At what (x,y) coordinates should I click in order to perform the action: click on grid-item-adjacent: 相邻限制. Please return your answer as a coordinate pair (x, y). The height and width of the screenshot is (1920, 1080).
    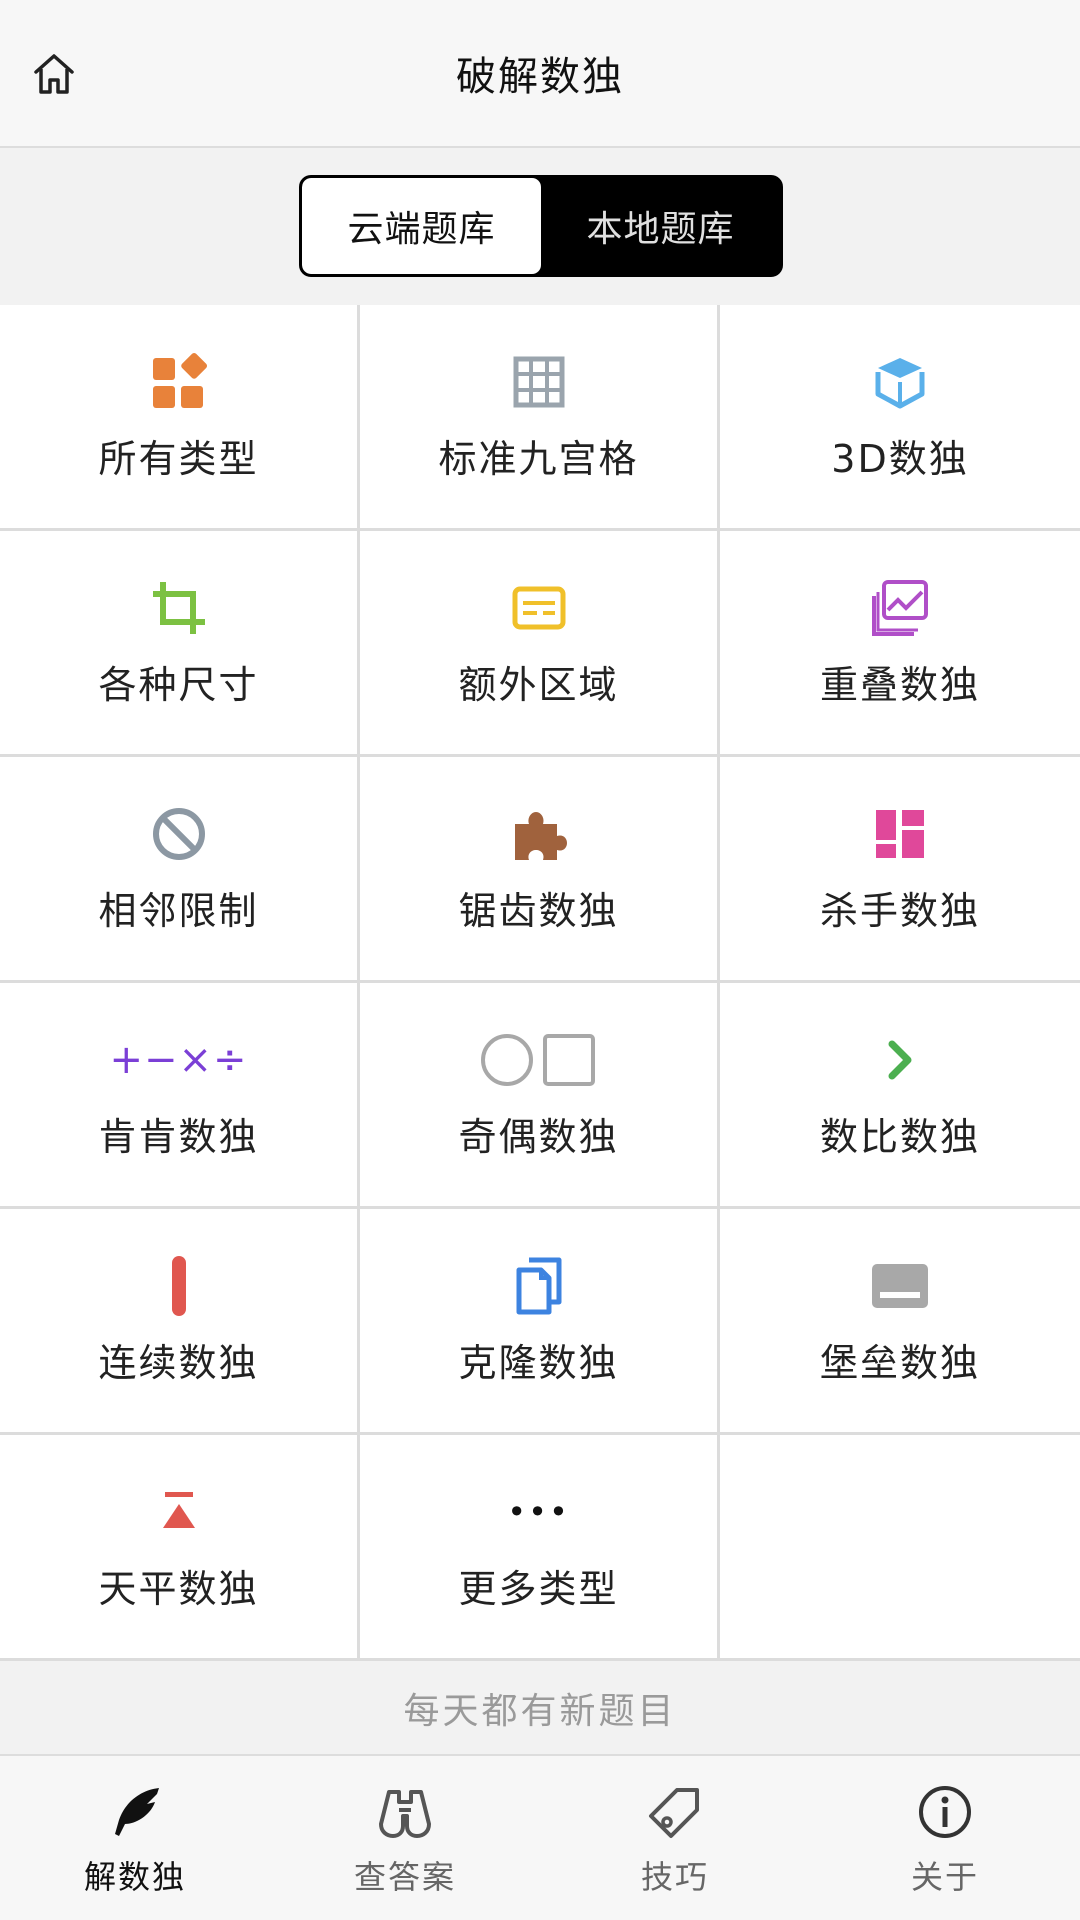
    Looking at the image, I should click on (180, 870).